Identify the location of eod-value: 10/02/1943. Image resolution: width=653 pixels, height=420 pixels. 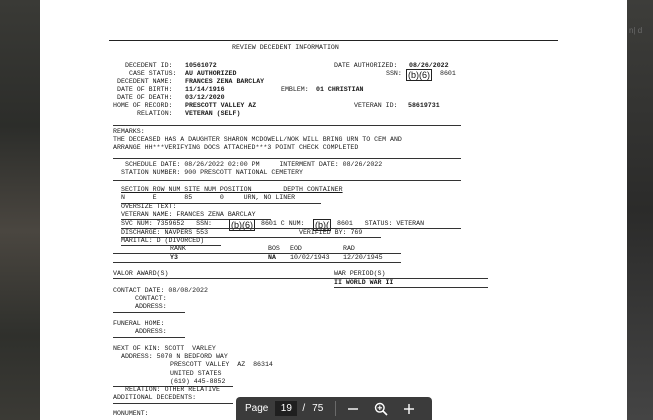
(310, 257).